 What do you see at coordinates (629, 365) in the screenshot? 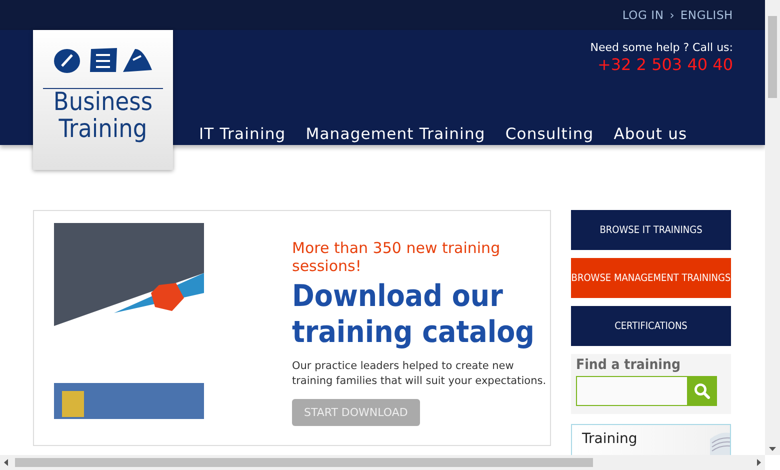
I see `search-title: Find a training` at bounding box center [629, 365].